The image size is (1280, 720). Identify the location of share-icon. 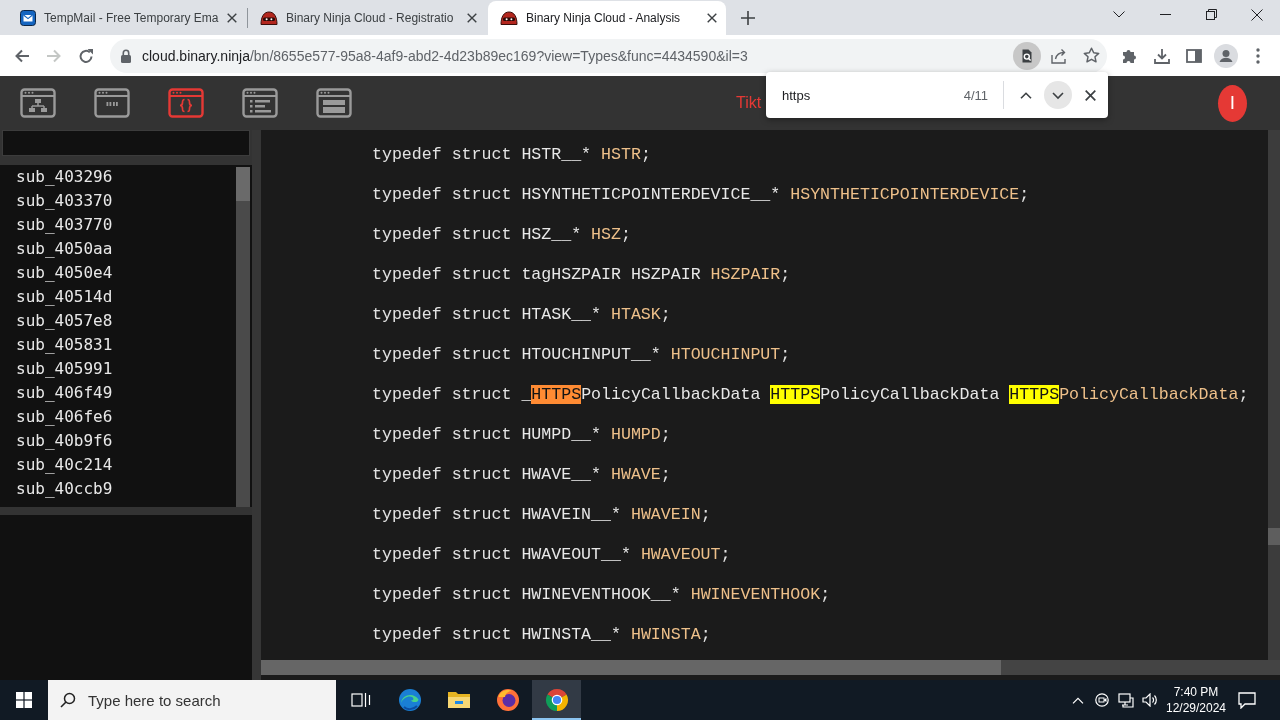
(1059, 55).